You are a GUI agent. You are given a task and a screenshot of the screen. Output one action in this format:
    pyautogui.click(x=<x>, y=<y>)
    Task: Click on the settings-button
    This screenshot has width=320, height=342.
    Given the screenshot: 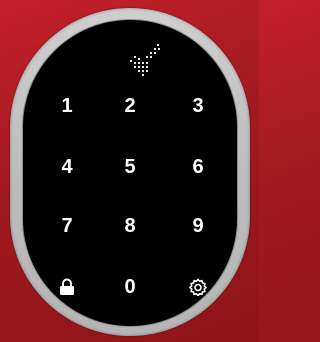 What is the action you would take?
    pyautogui.click(x=198, y=287)
    